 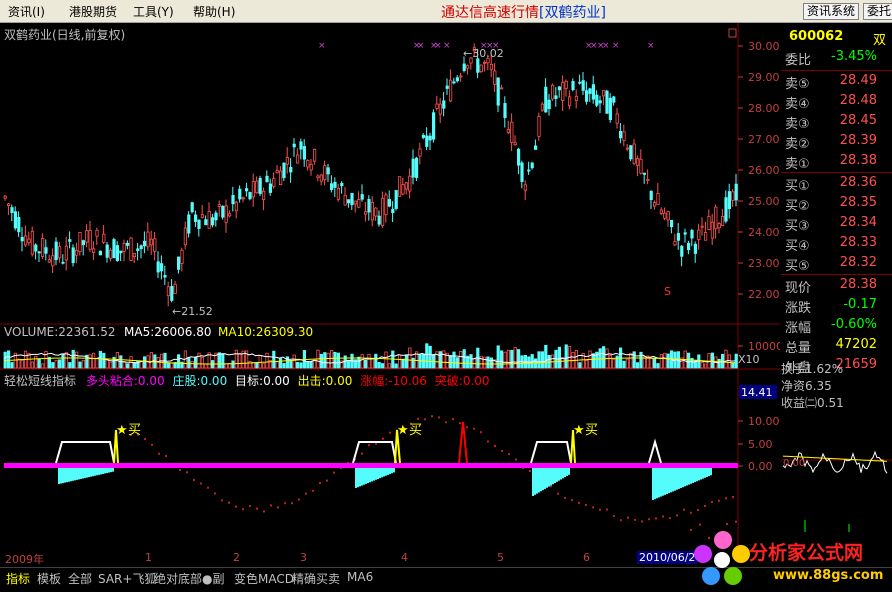 What do you see at coordinates (153, 11) in the screenshot?
I see `menu-tools: 工具(Y)` at bounding box center [153, 11].